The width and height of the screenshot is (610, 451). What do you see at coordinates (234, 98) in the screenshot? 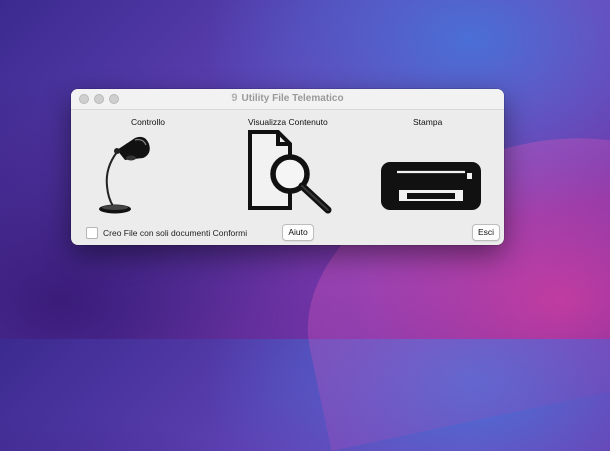
I see `app-icon: 9` at bounding box center [234, 98].